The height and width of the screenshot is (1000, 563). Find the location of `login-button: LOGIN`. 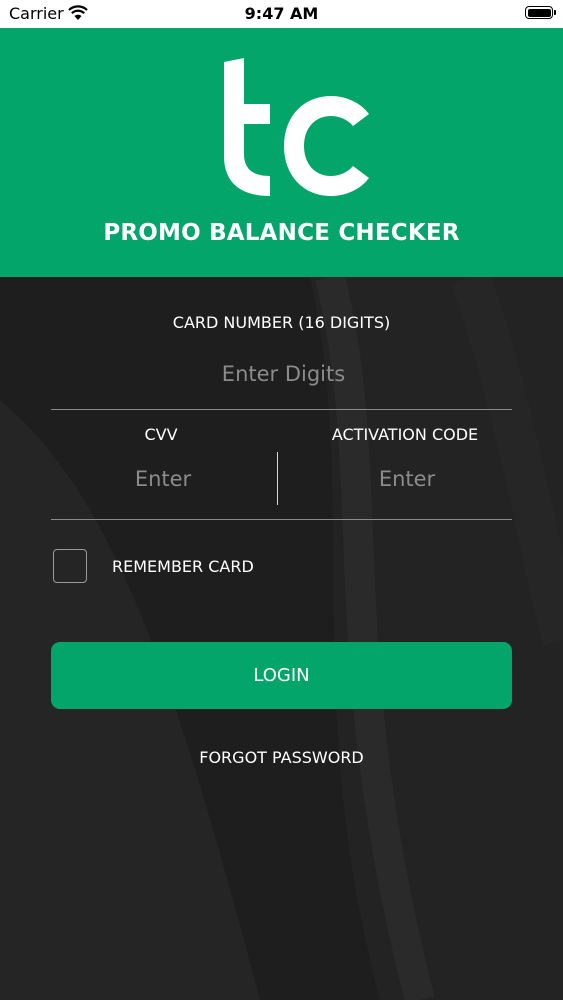

login-button: LOGIN is located at coordinates (281, 675).